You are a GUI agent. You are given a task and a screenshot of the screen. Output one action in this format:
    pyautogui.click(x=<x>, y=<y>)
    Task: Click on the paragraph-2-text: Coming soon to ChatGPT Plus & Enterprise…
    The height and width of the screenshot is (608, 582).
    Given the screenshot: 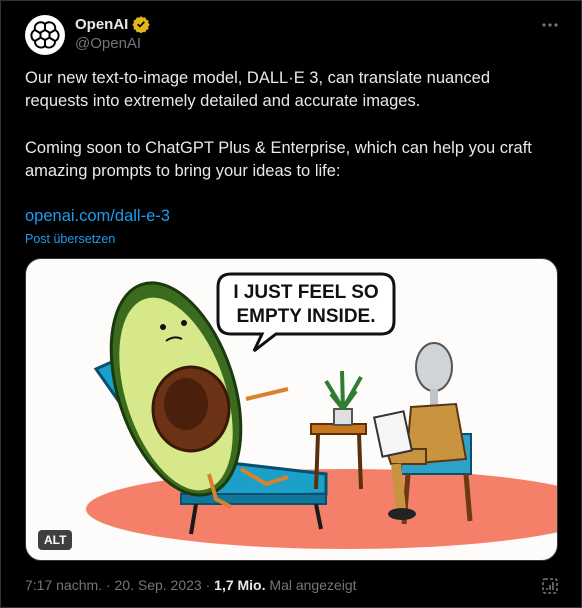 What is the action you would take?
    pyautogui.click(x=278, y=159)
    